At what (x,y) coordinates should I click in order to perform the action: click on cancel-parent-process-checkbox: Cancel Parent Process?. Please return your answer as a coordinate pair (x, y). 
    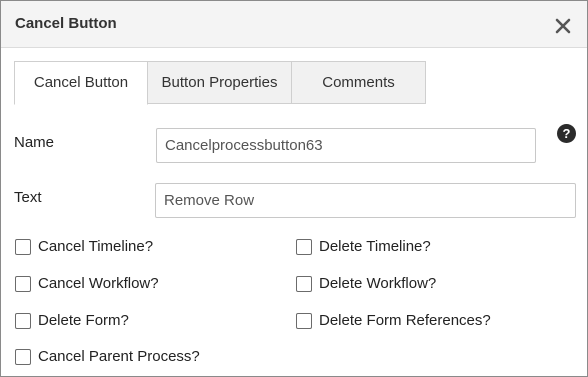
    Looking at the image, I should click on (107, 356).